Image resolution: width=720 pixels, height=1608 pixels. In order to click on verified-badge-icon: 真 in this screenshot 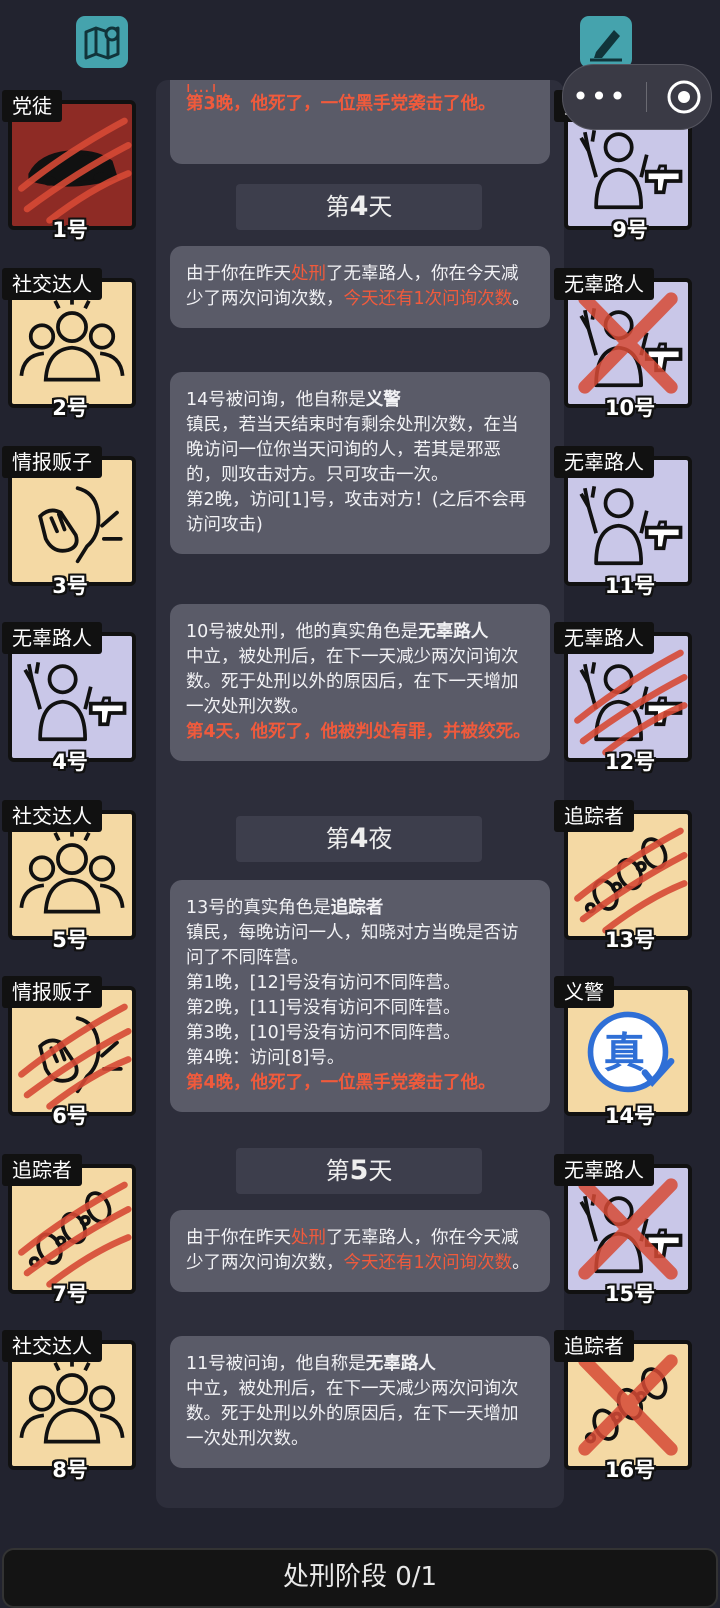, I will do `click(631, 1052)`.